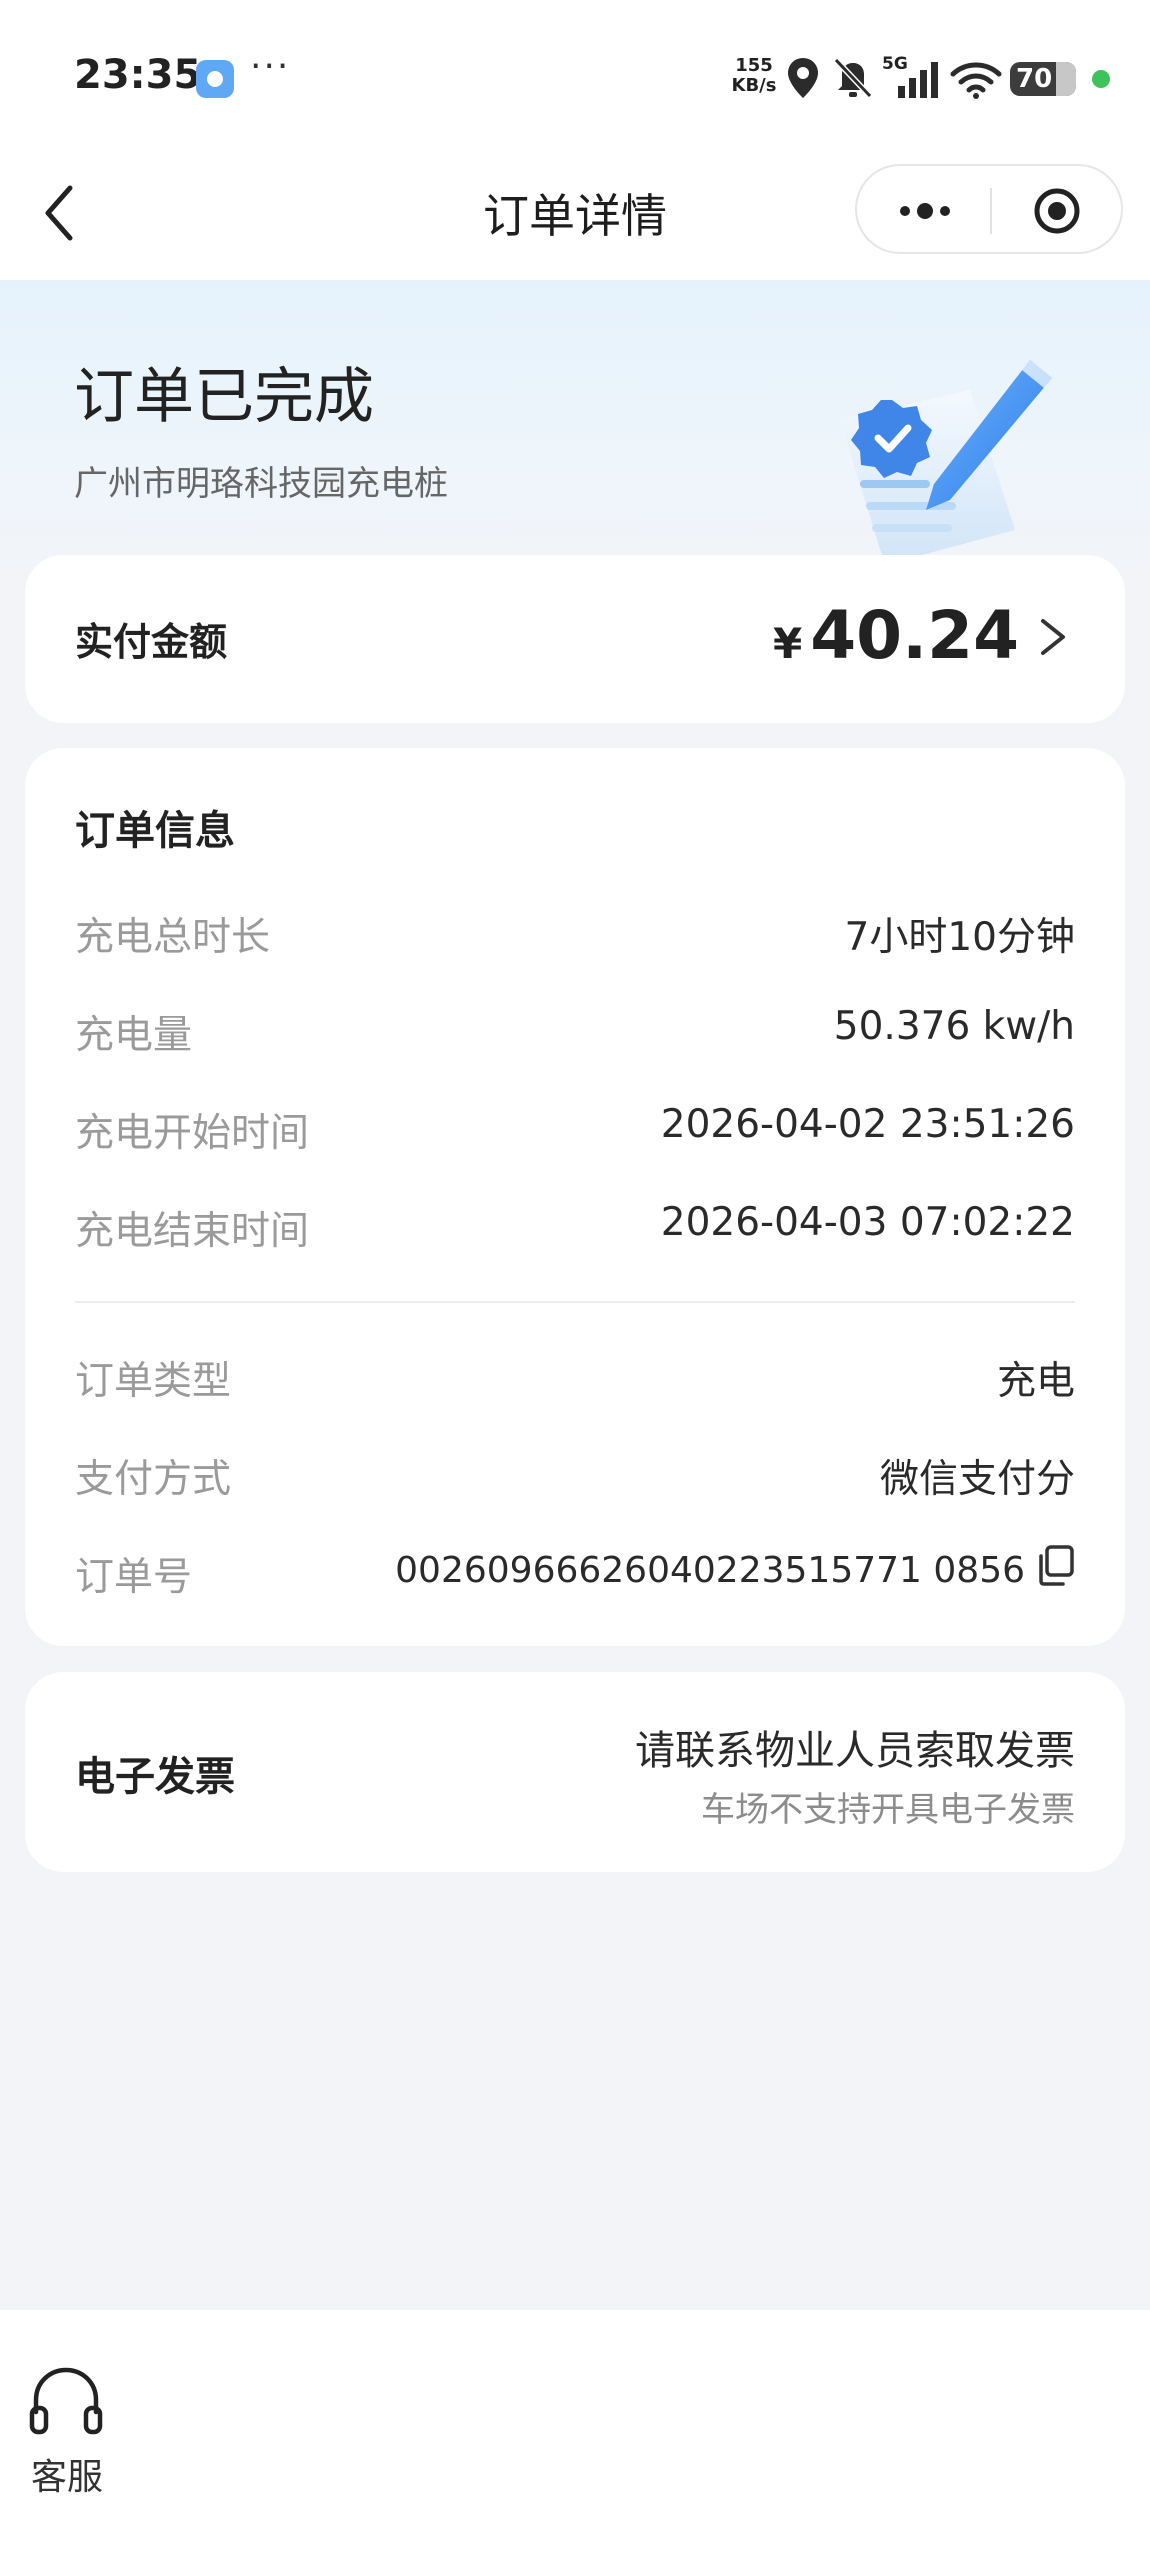 The image size is (1150, 2559). Describe the element at coordinates (867, 1124) in the screenshot. I see `info-value: 2026-04-02 23:51:26` at that location.